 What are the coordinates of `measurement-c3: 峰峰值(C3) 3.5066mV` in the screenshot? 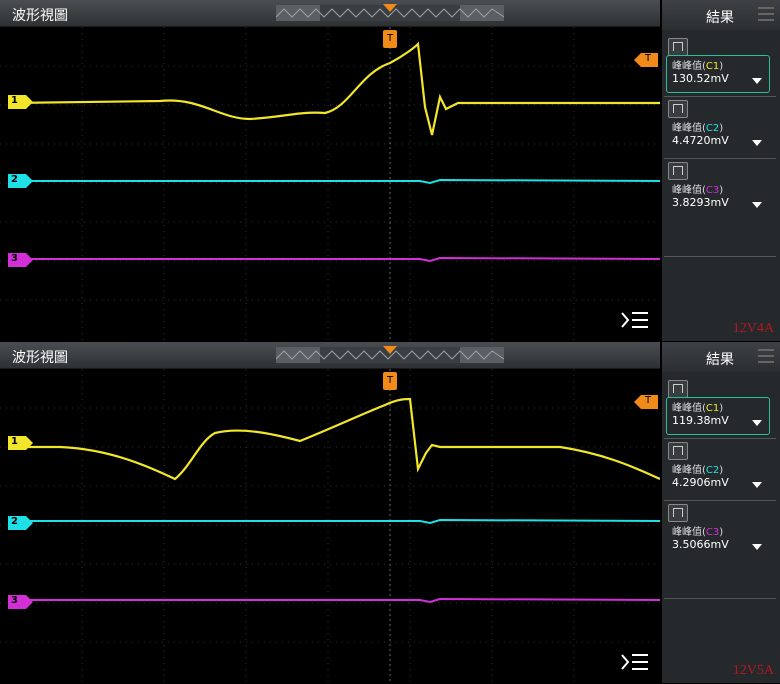 It's located at (718, 531).